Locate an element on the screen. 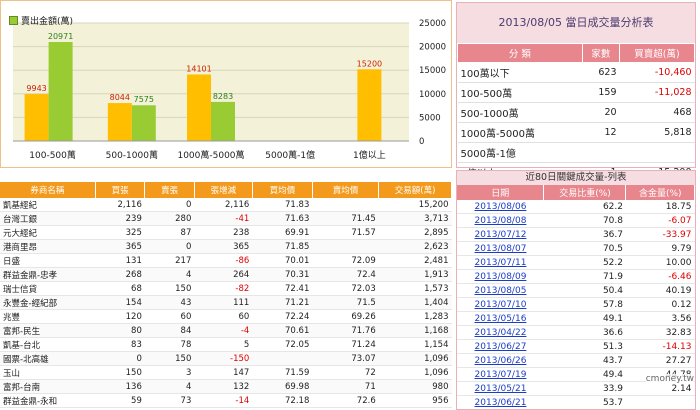 Image resolution: width=700 pixels, height=410 pixels. recent-date-link: 2013/07/11 is located at coordinates (501, 263).